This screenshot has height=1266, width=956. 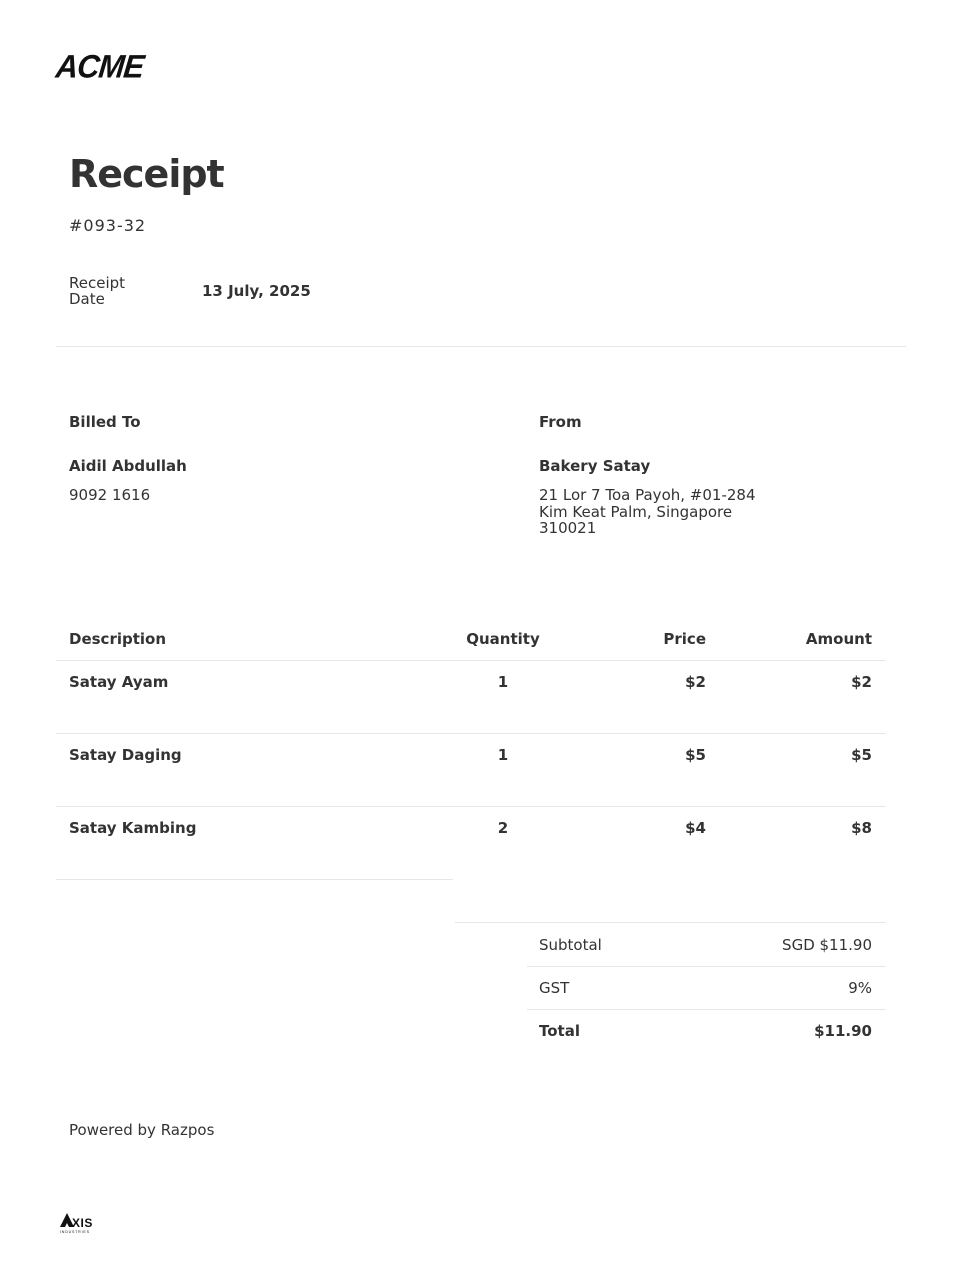 What do you see at coordinates (147, 174) in the screenshot?
I see `page-title: Receipt` at bounding box center [147, 174].